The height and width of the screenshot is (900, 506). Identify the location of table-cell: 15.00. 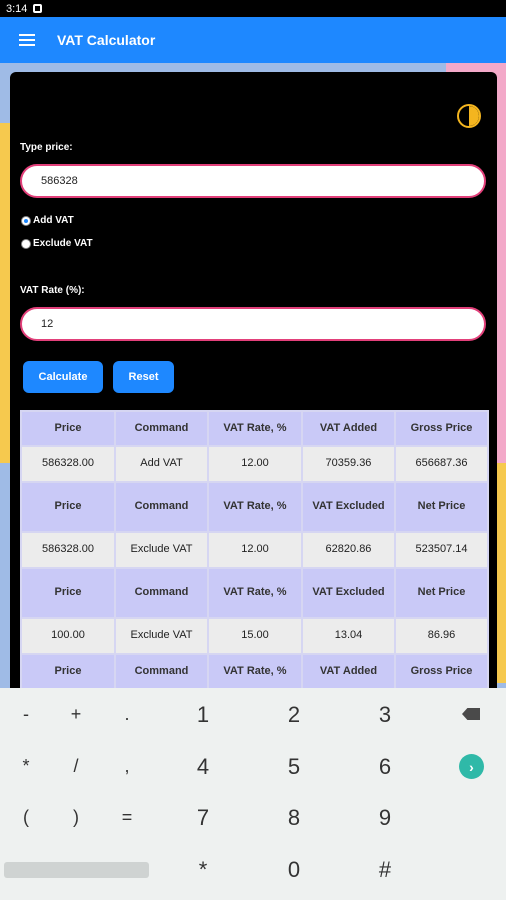
(255, 636).